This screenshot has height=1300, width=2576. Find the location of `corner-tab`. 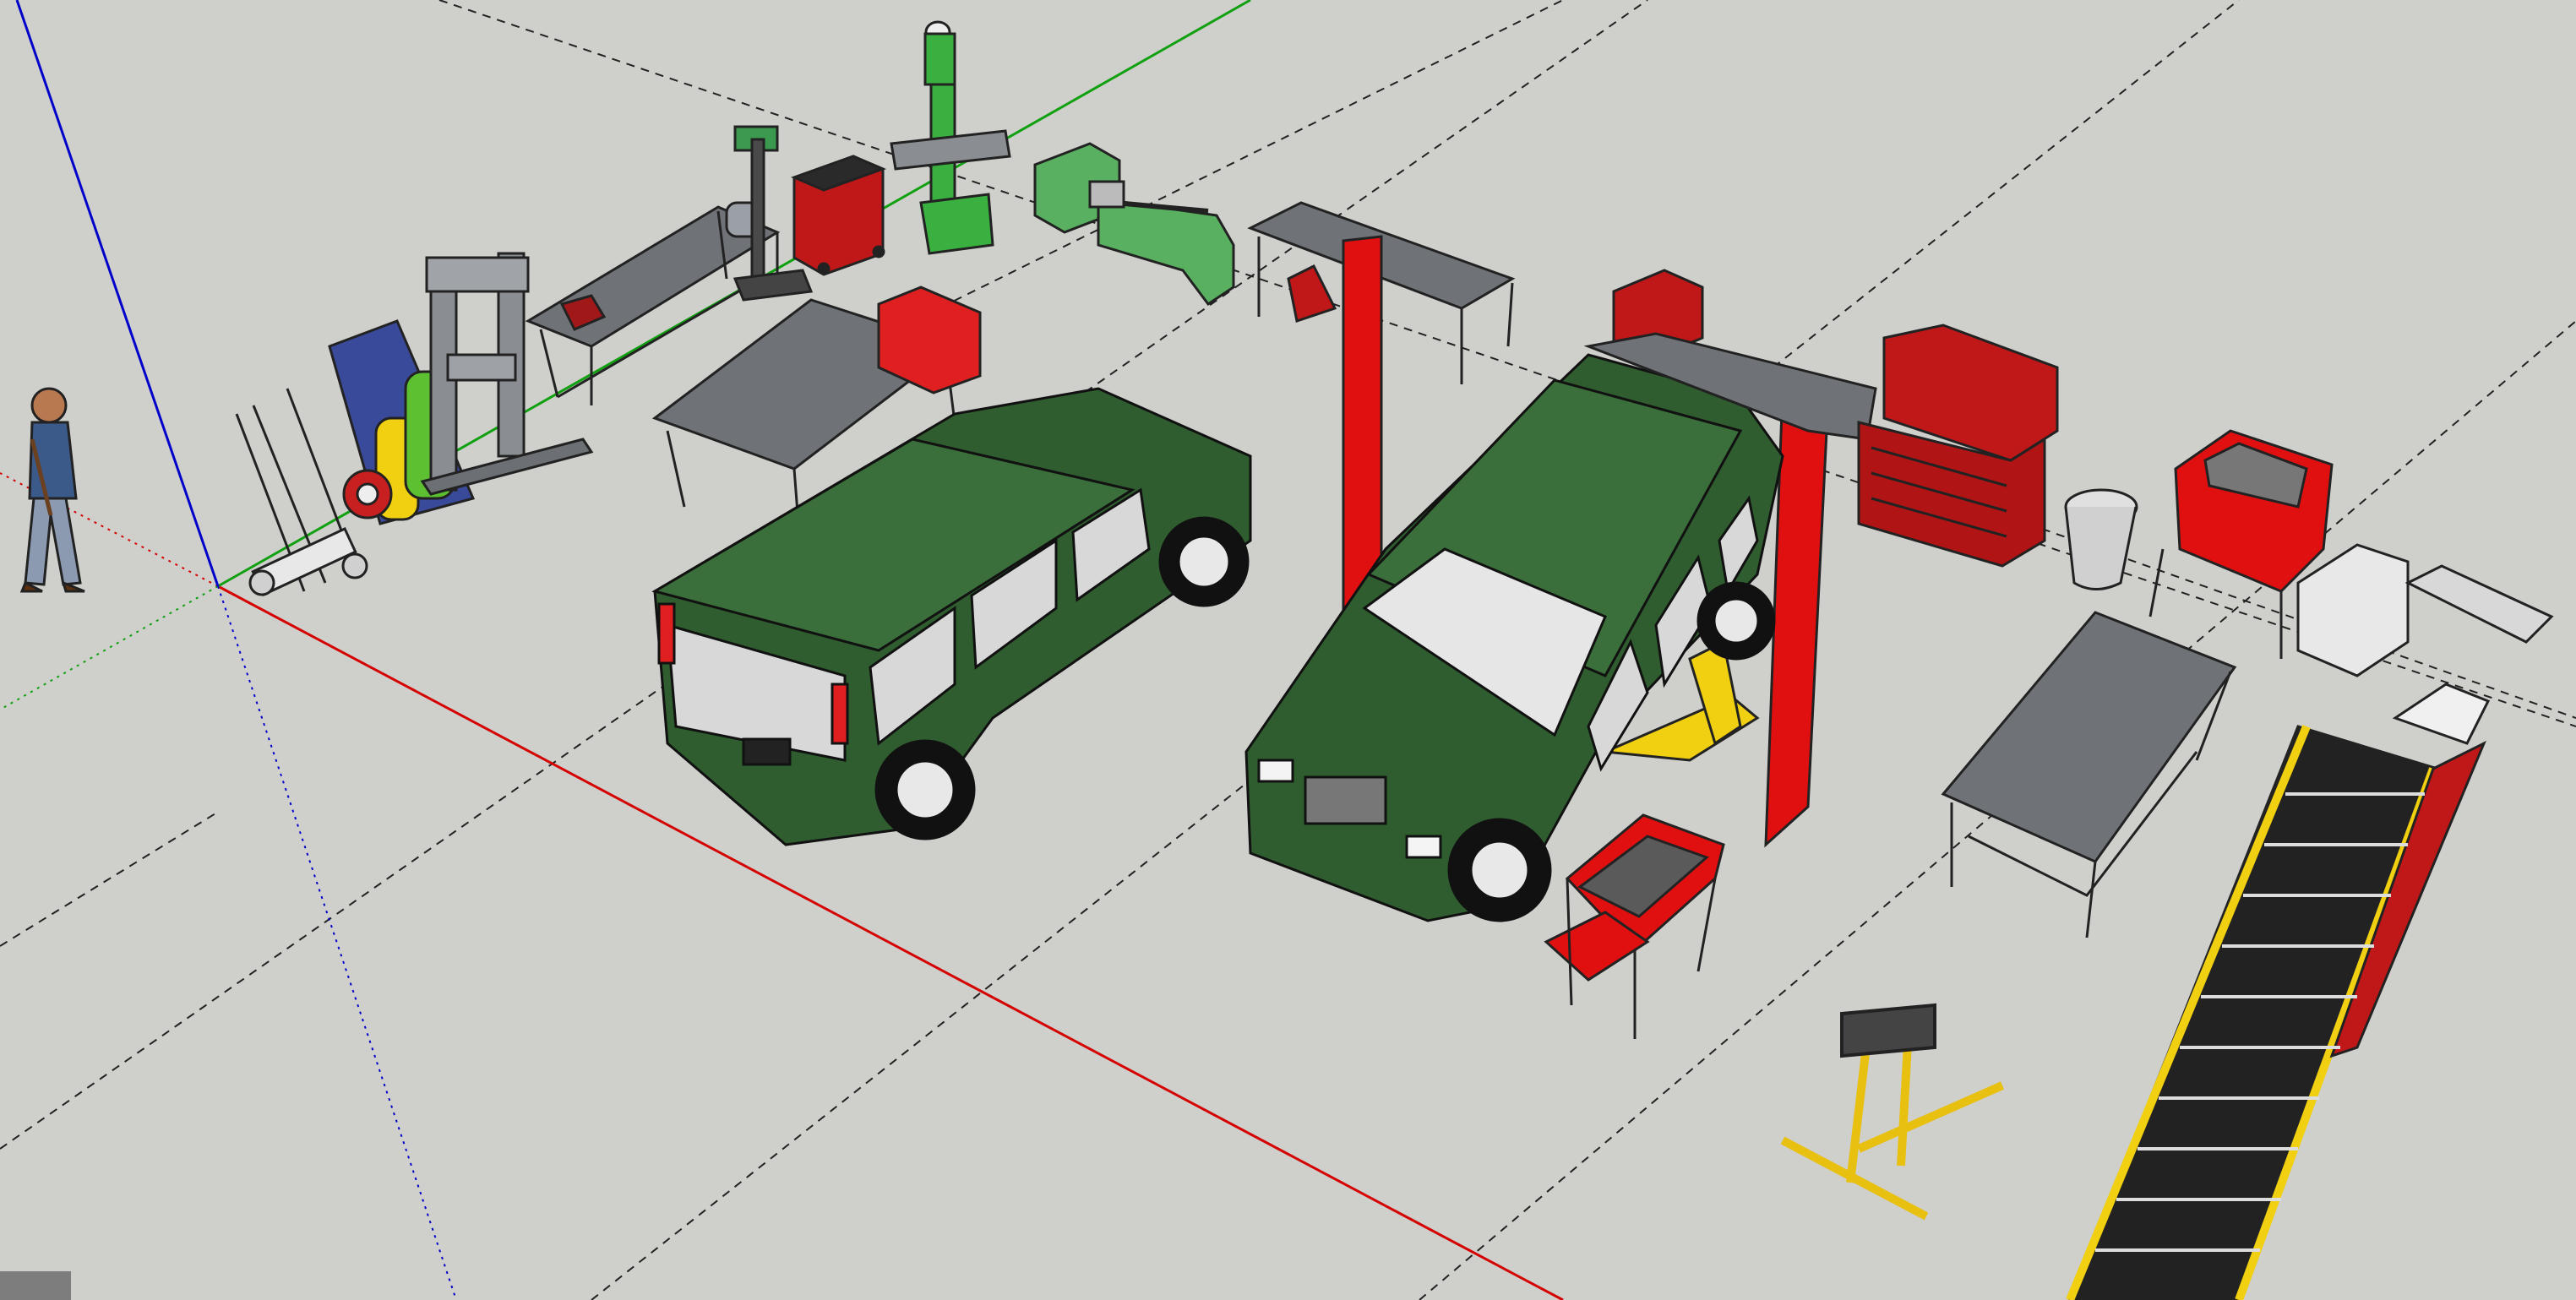

corner-tab is located at coordinates (35, 1285).